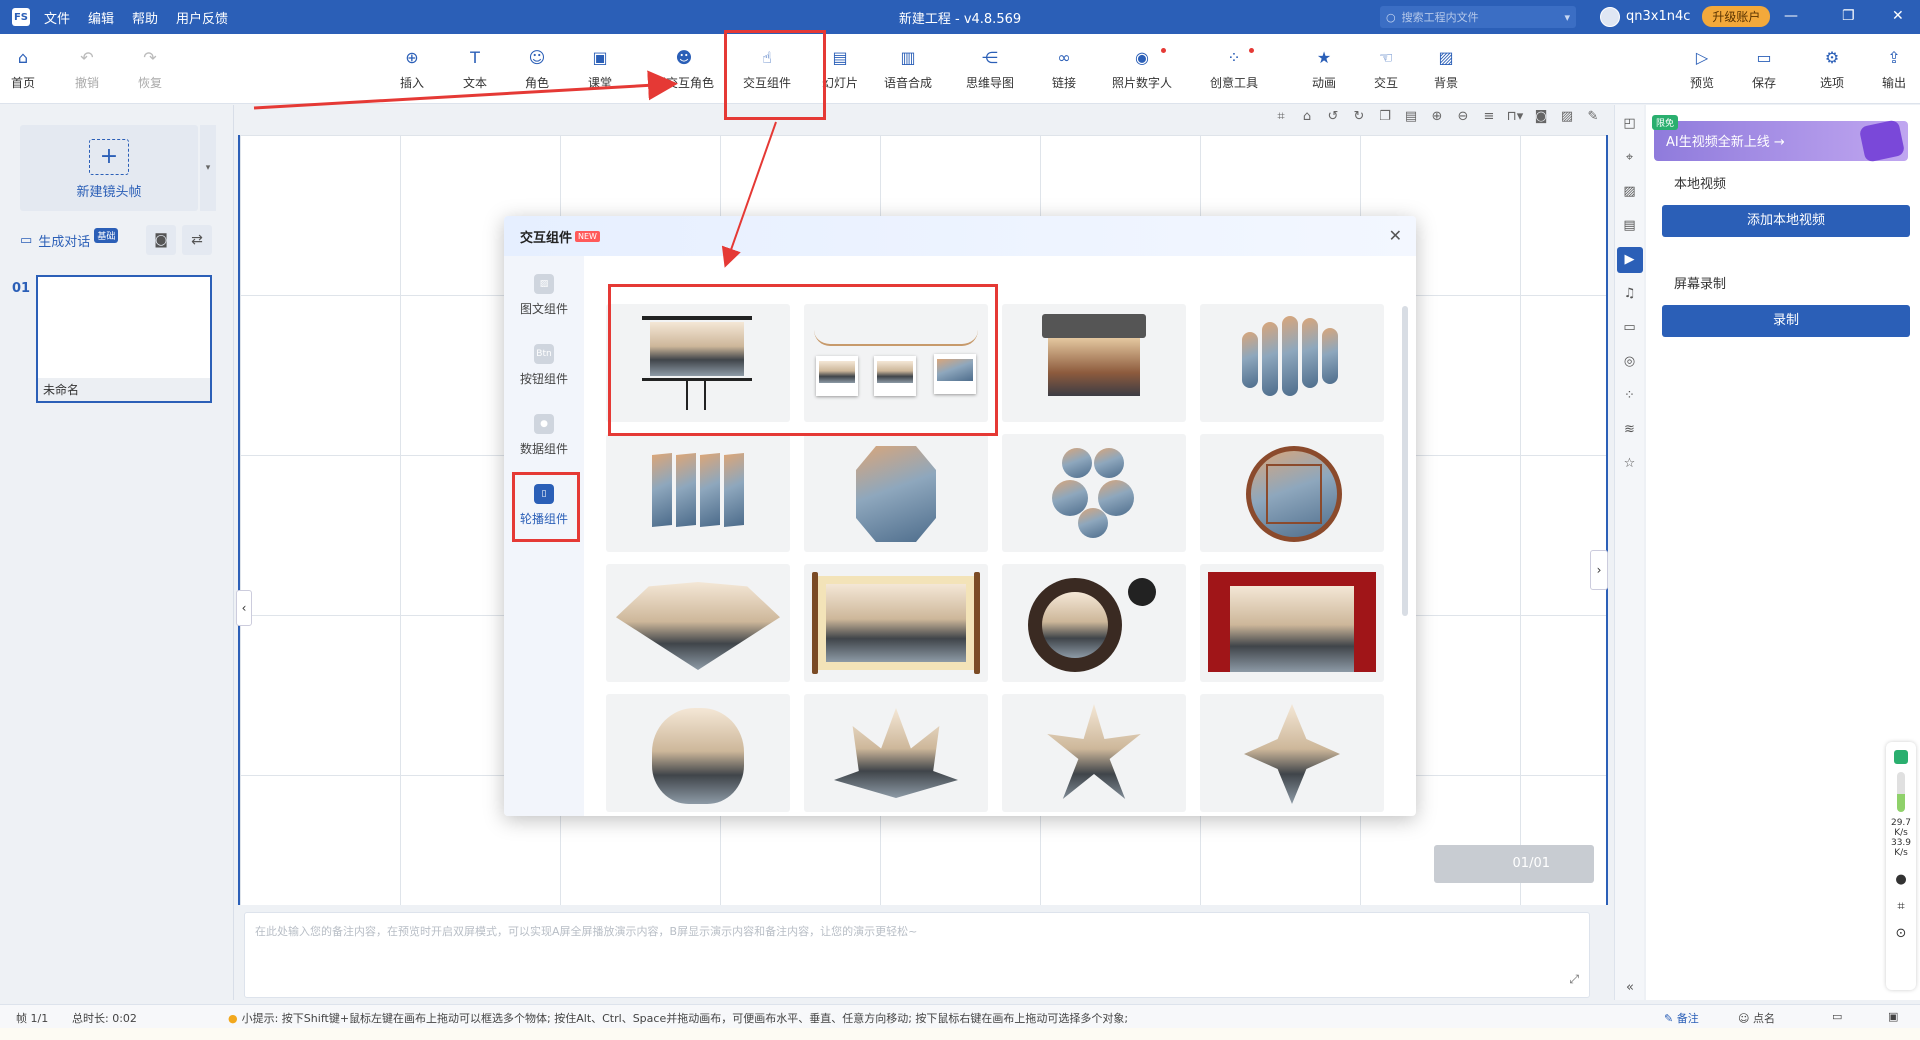 The image size is (1920, 1040). What do you see at coordinates (1630, 294) in the screenshot?
I see `music-icon: ♫` at bounding box center [1630, 294].